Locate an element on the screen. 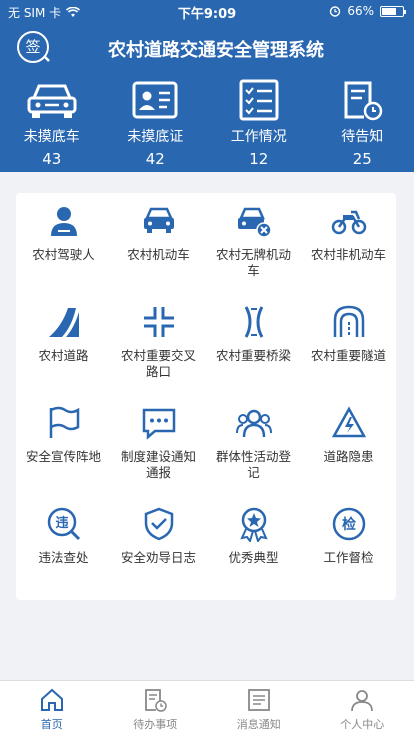 Image resolution: width=414 pixels, height=736 pixels. battery-icon is located at coordinates (393, 11).